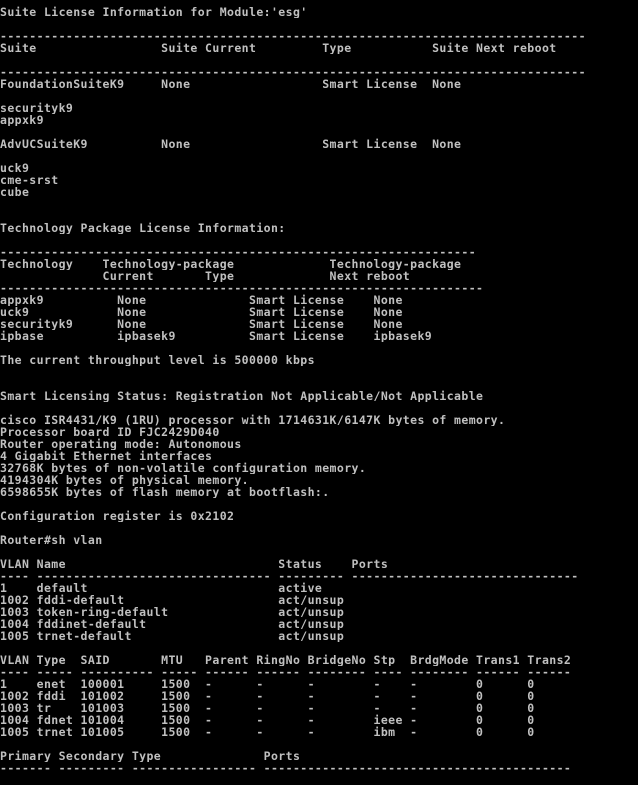 This screenshot has width=638, height=785. What do you see at coordinates (110, 432) in the screenshot?
I see `terminal-line: Processor board ID FJC2429D040` at bounding box center [110, 432].